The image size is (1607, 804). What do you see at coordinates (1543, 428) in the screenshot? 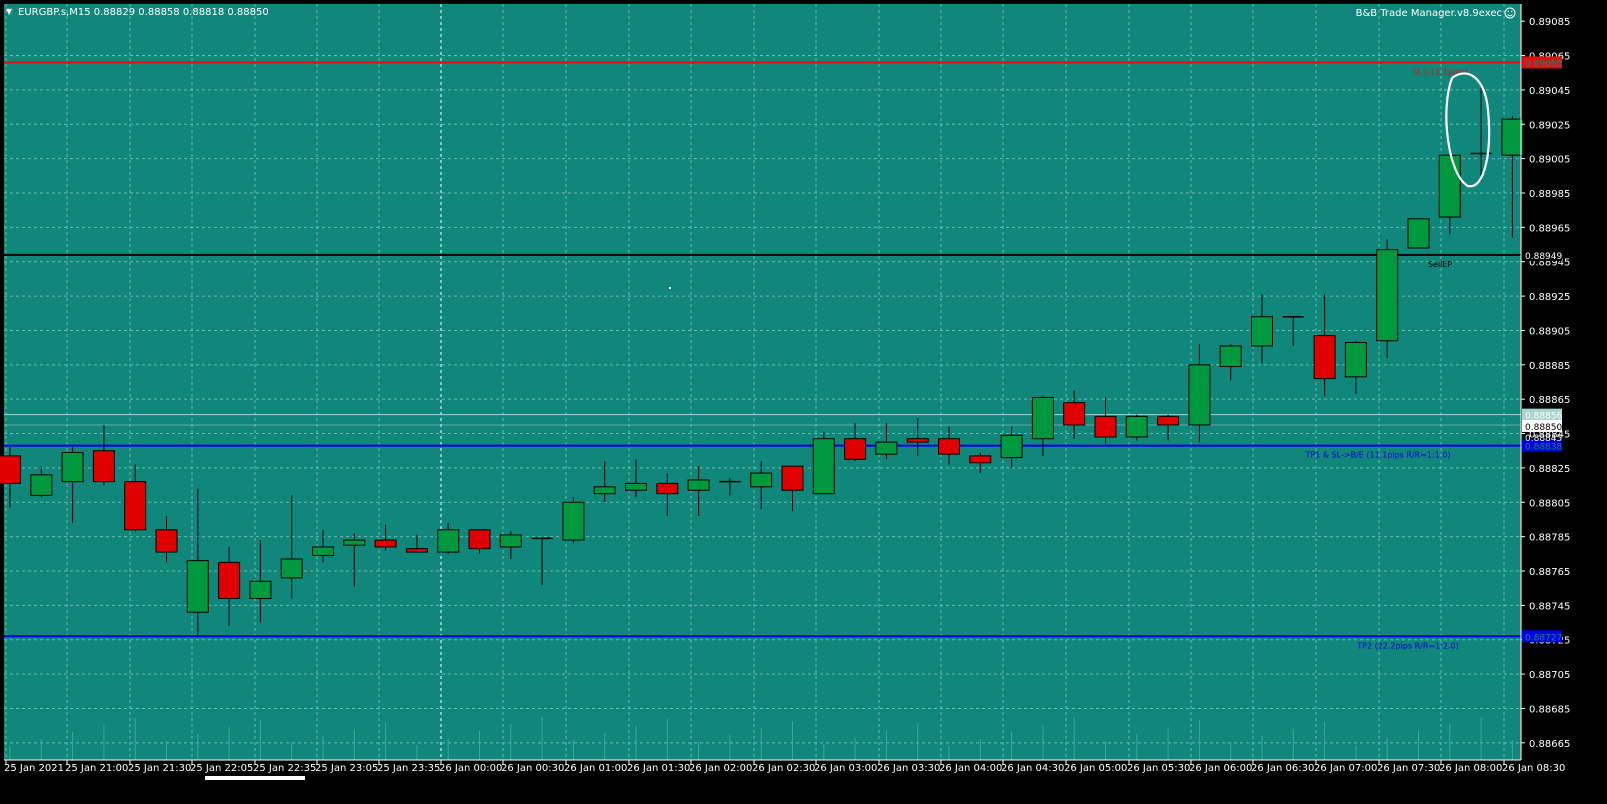
I see `bid-price-tag-text: 0.88850` at bounding box center [1543, 428].